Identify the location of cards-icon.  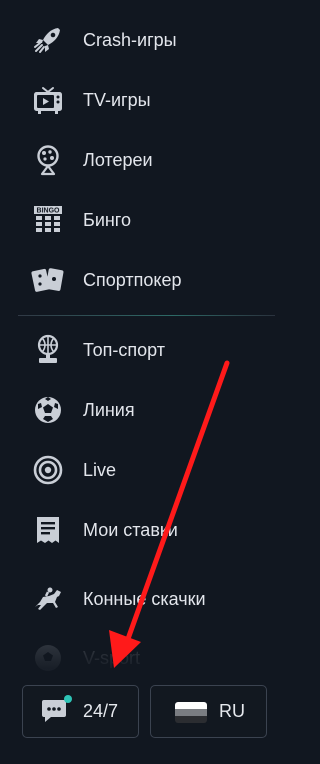
(48, 280).